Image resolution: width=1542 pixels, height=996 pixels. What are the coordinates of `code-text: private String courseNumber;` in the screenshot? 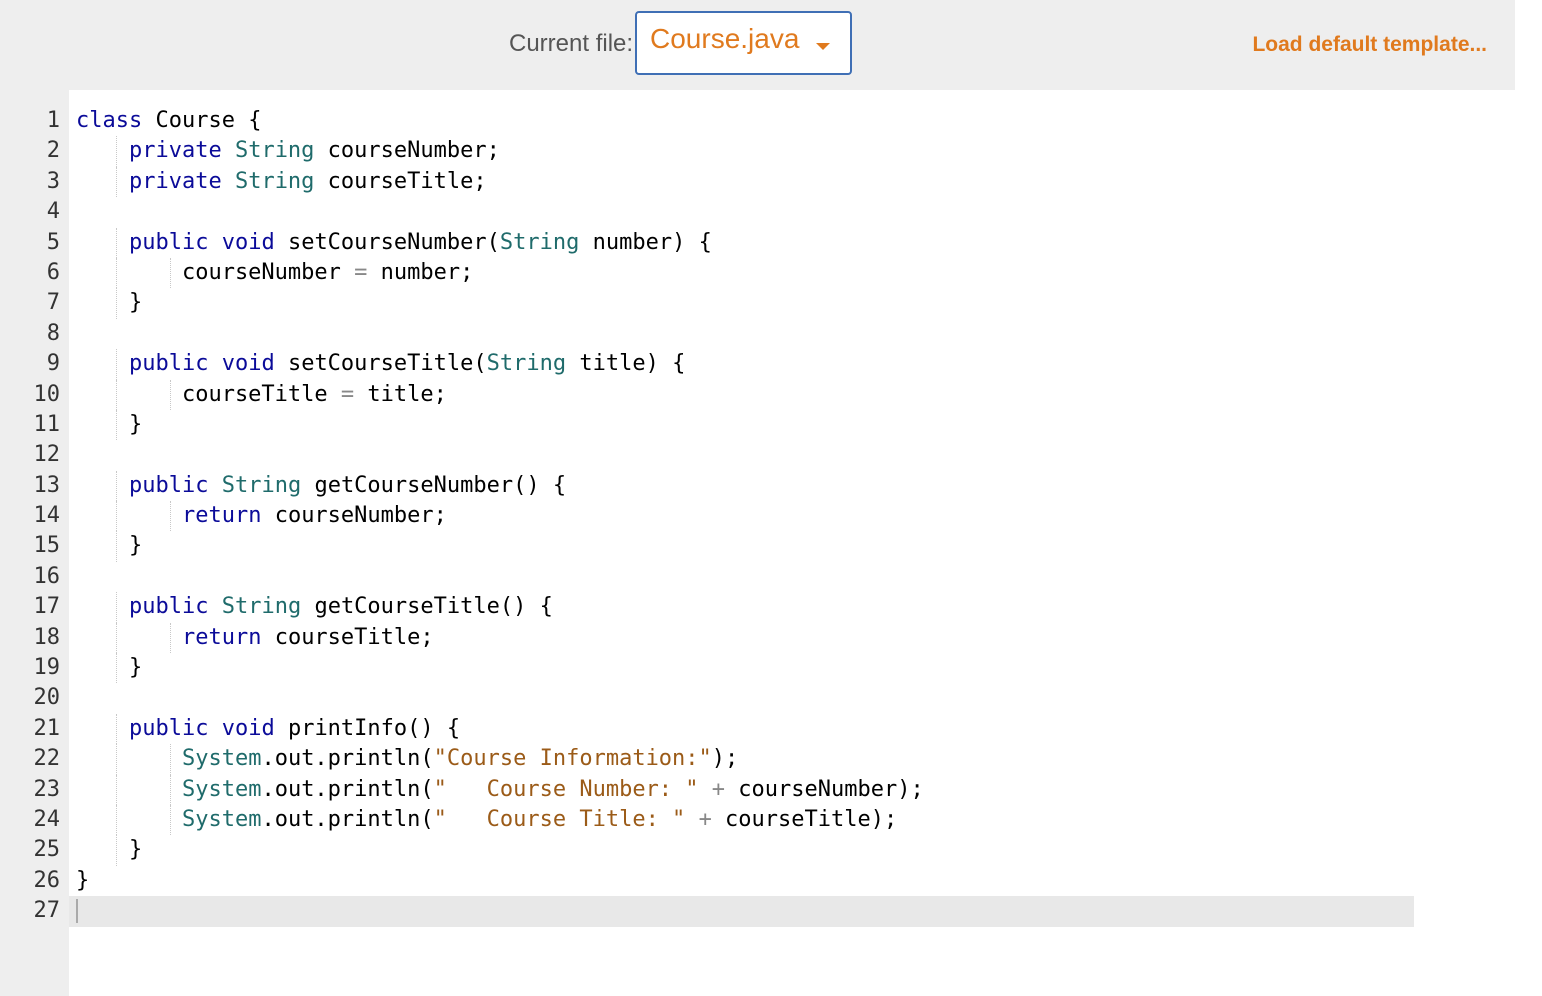 It's located at (314, 151).